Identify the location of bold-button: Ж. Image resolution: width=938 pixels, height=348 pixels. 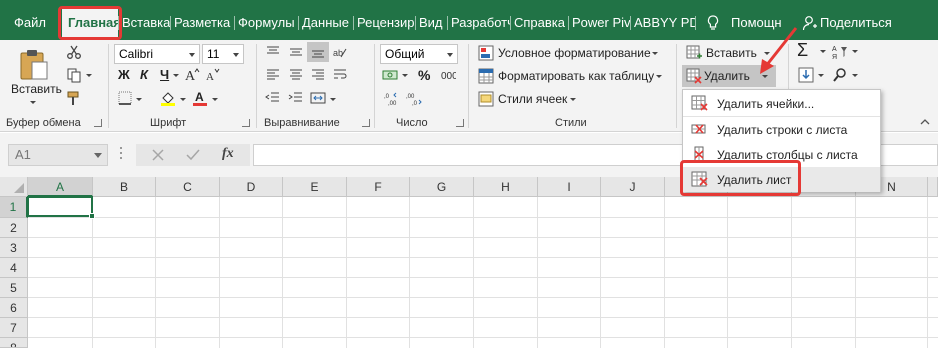
(124, 74).